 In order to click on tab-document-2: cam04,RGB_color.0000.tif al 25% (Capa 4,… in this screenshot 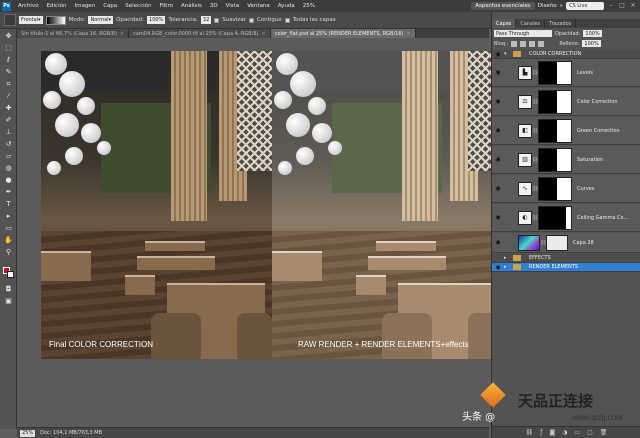, I will do `click(200, 33)`.